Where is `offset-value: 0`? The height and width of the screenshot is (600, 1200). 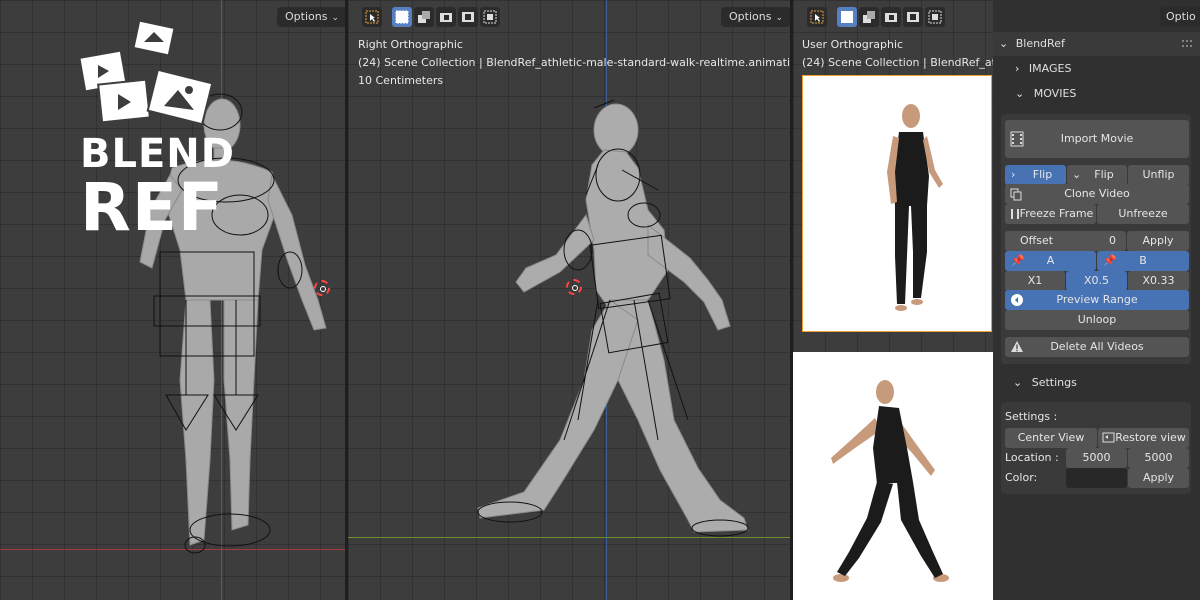
offset-value: 0 is located at coordinates (1112, 240).